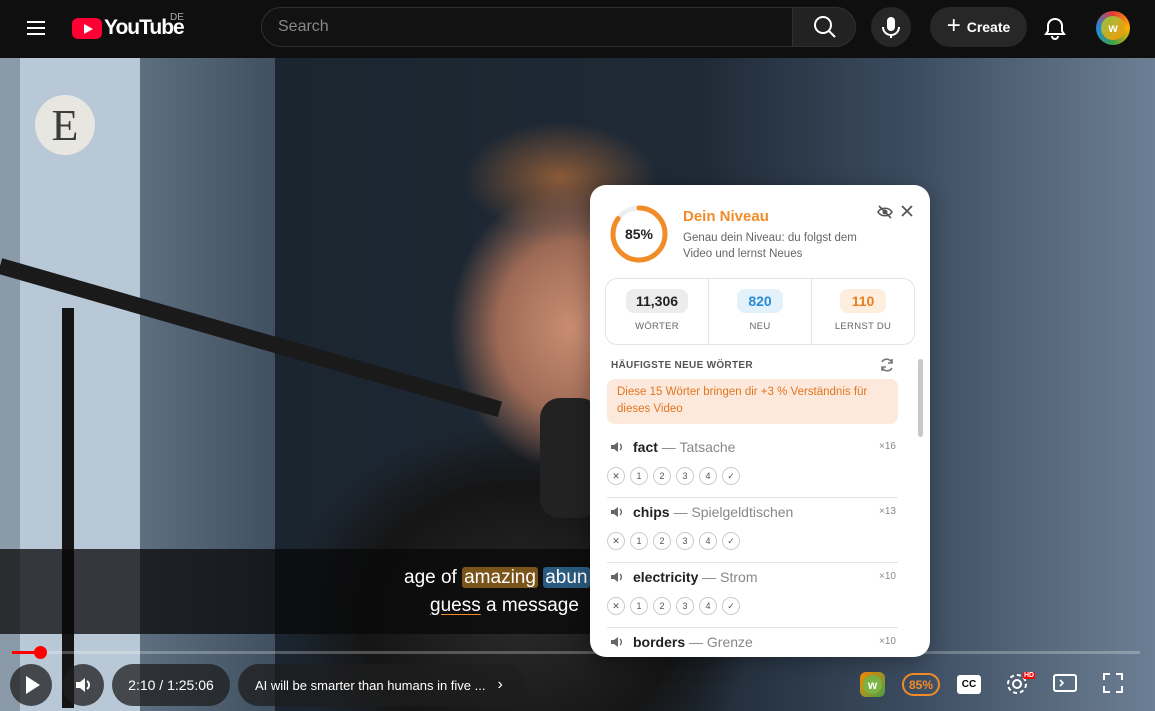  Describe the element at coordinates (693, 642) in the screenshot. I see `word-text: borders — Grenze` at that location.